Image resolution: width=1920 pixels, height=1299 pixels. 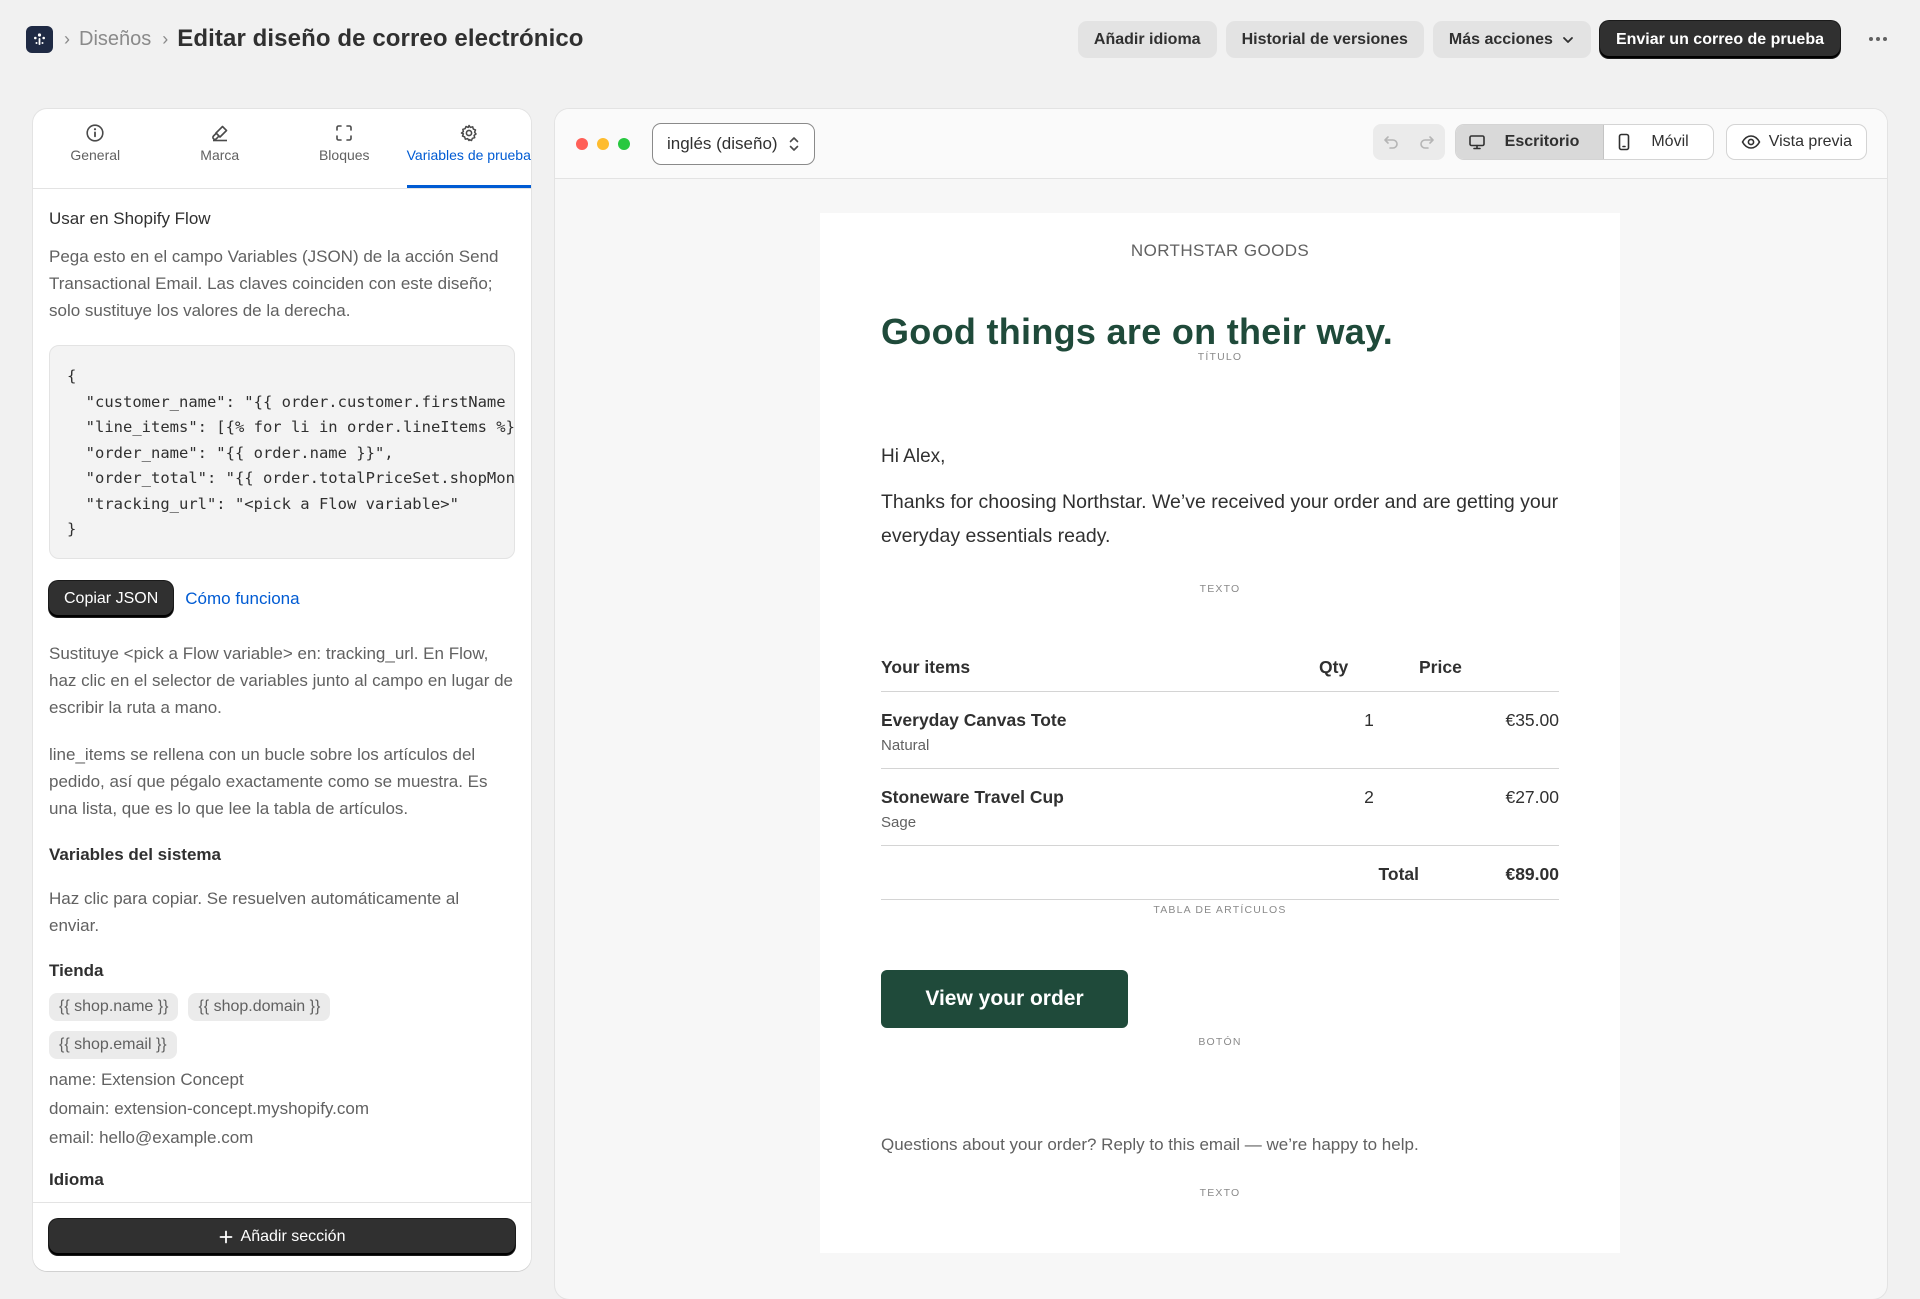 What do you see at coordinates (344, 133) in the screenshot?
I see `blocks-icon` at bounding box center [344, 133].